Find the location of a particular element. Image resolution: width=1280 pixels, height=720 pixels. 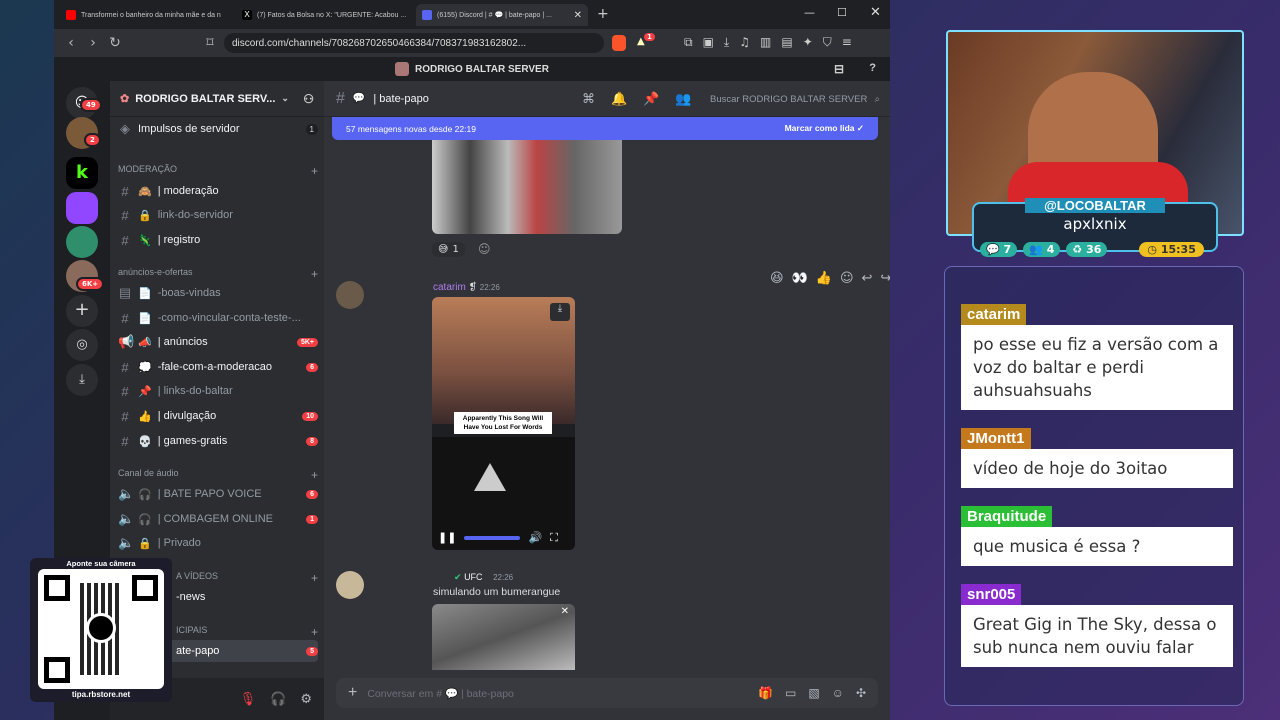

channel-name: | Privado is located at coordinates (179, 543).